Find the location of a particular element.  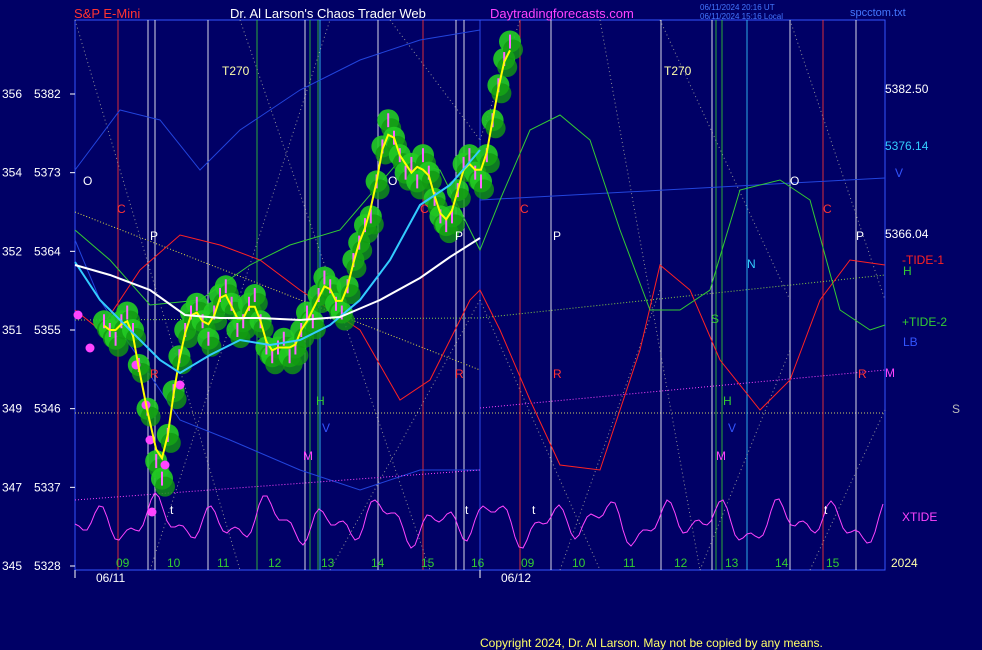

line-marker-s: S is located at coordinates (715, 319).